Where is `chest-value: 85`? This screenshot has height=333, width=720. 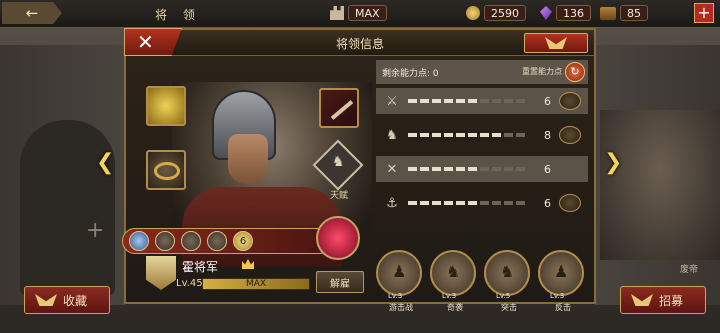 chest-value: 85 is located at coordinates (634, 13).